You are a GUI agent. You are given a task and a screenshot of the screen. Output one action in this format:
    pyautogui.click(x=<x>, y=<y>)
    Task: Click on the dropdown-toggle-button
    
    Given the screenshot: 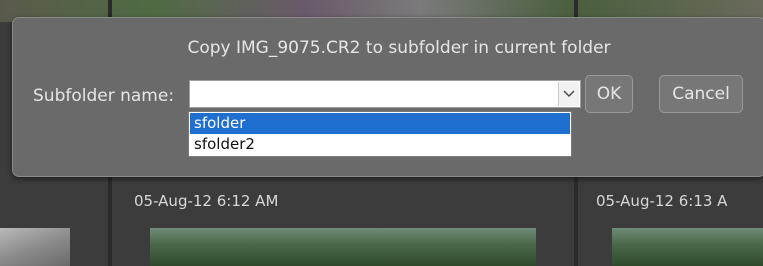 What is the action you would take?
    pyautogui.click(x=568, y=94)
    